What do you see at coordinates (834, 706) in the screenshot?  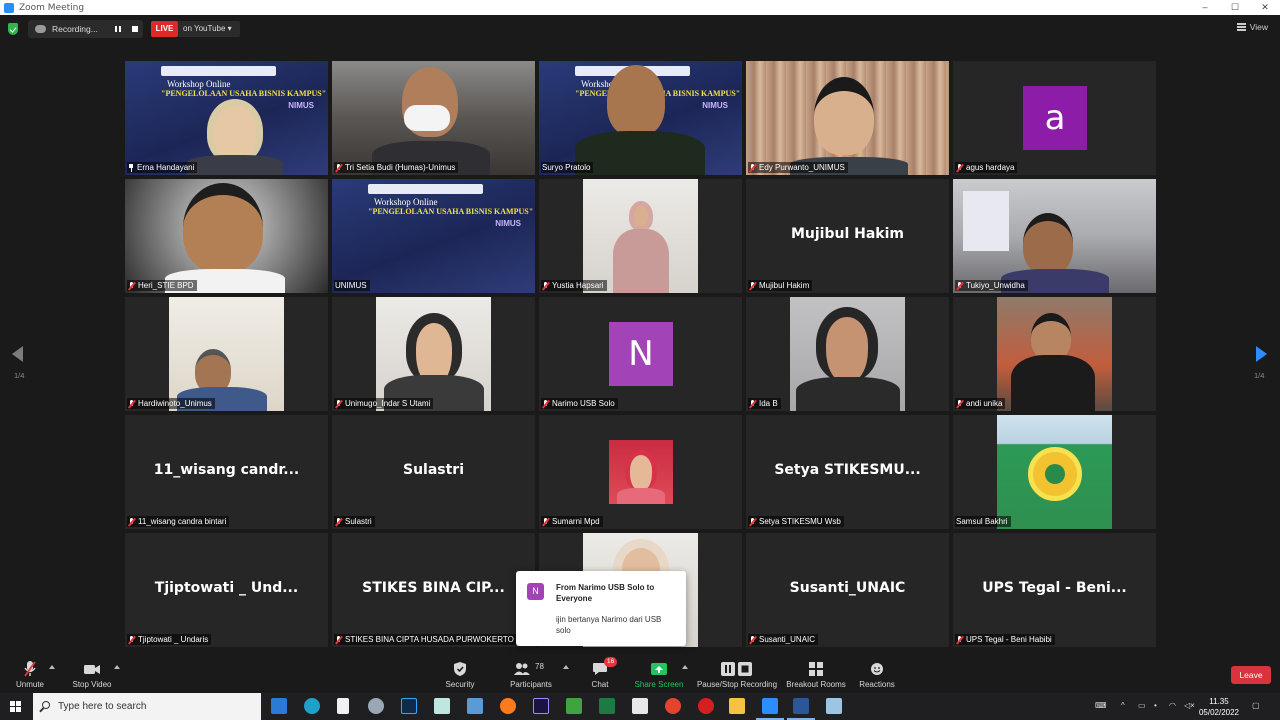 I see `notes-app-icon` at bounding box center [834, 706].